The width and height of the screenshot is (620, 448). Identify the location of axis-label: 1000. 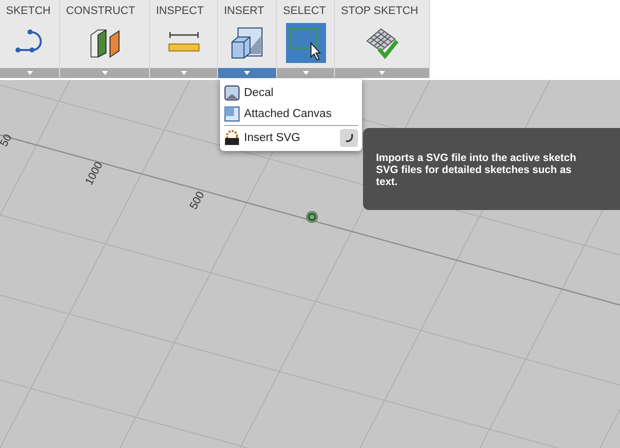
(94, 174).